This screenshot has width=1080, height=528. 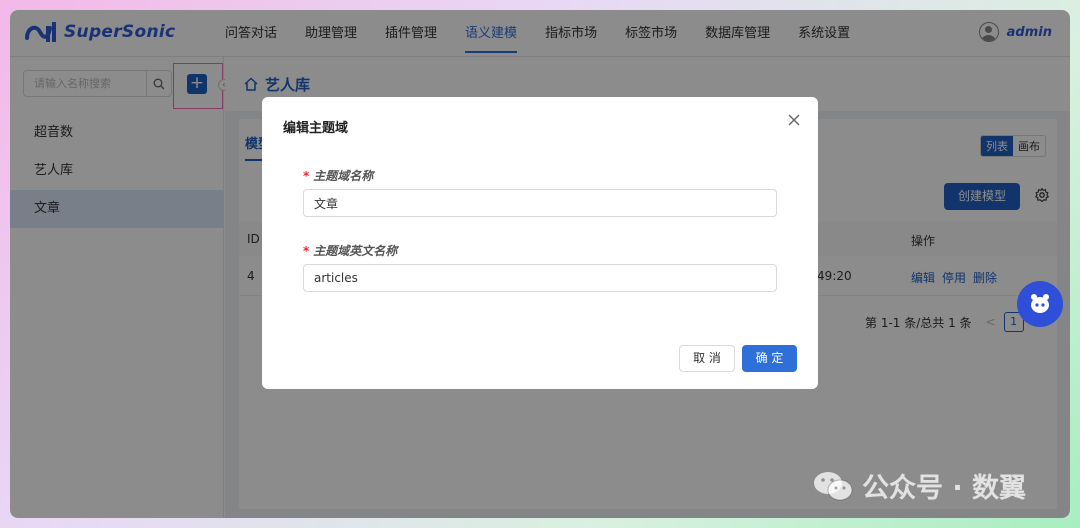 I want to click on wechat-icon, so click(x=833, y=485).